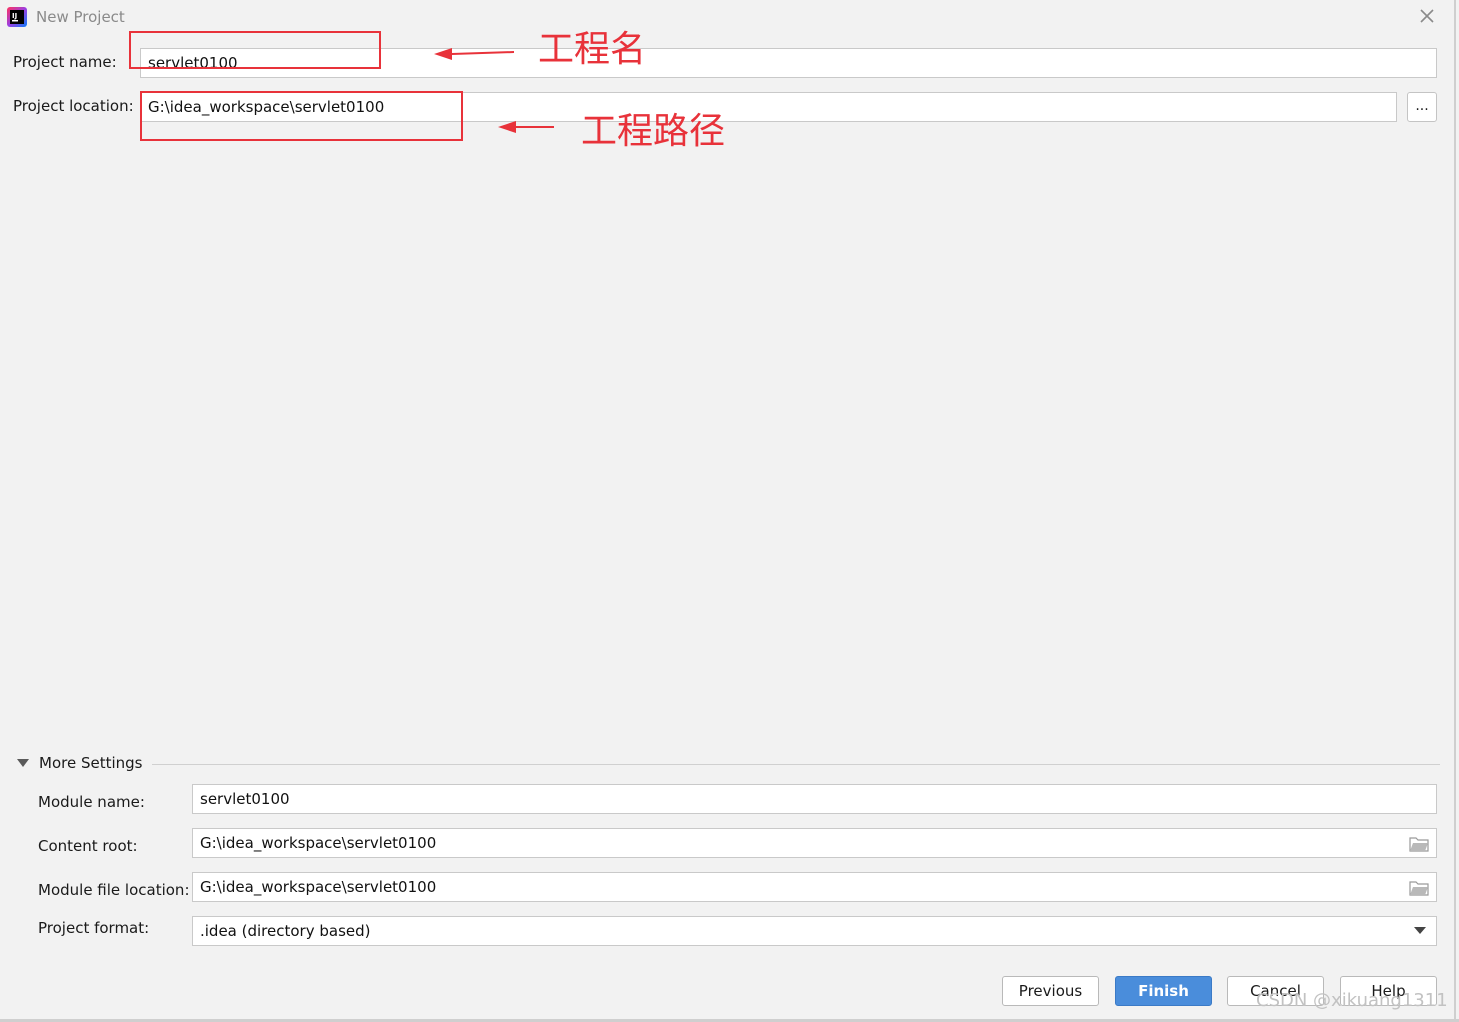 The width and height of the screenshot is (1459, 1022). I want to click on annotation-text-name: 工程名, so click(592, 49).